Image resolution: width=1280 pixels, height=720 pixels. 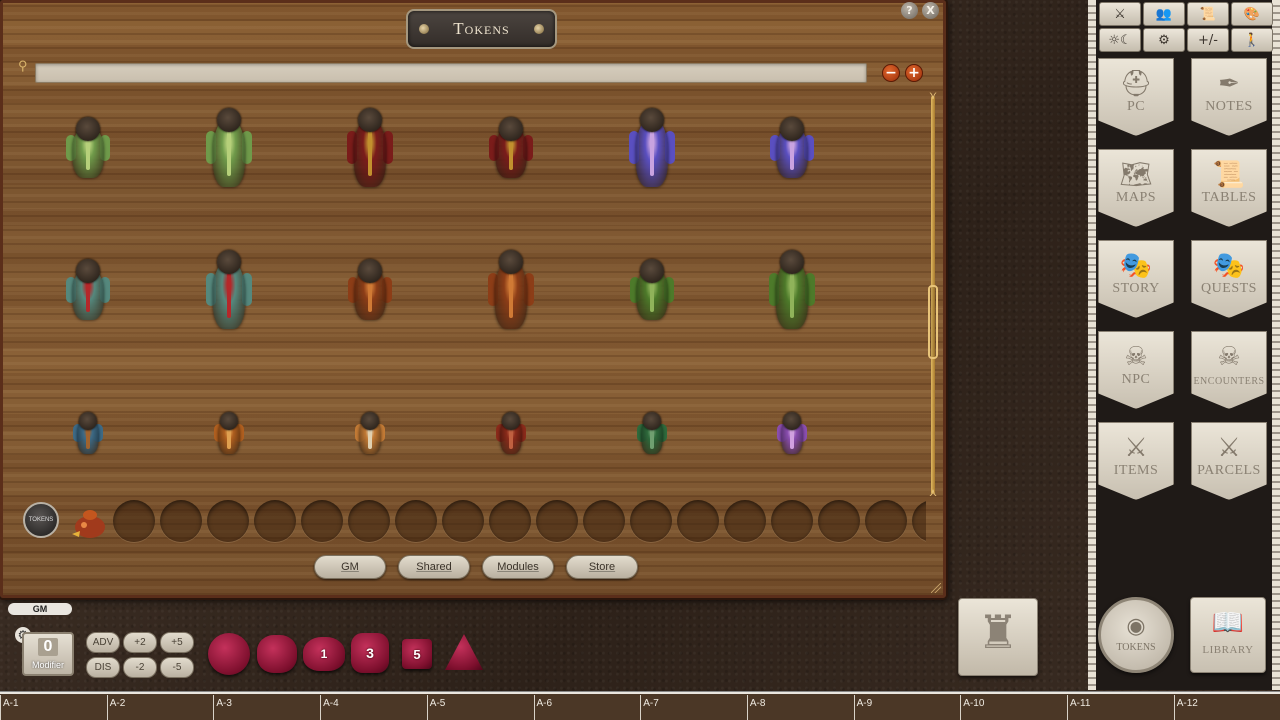 What do you see at coordinates (1229, 470) in the screenshot?
I see `sidebar-item-label: PARCELS` at bounding box center [1229, 470].